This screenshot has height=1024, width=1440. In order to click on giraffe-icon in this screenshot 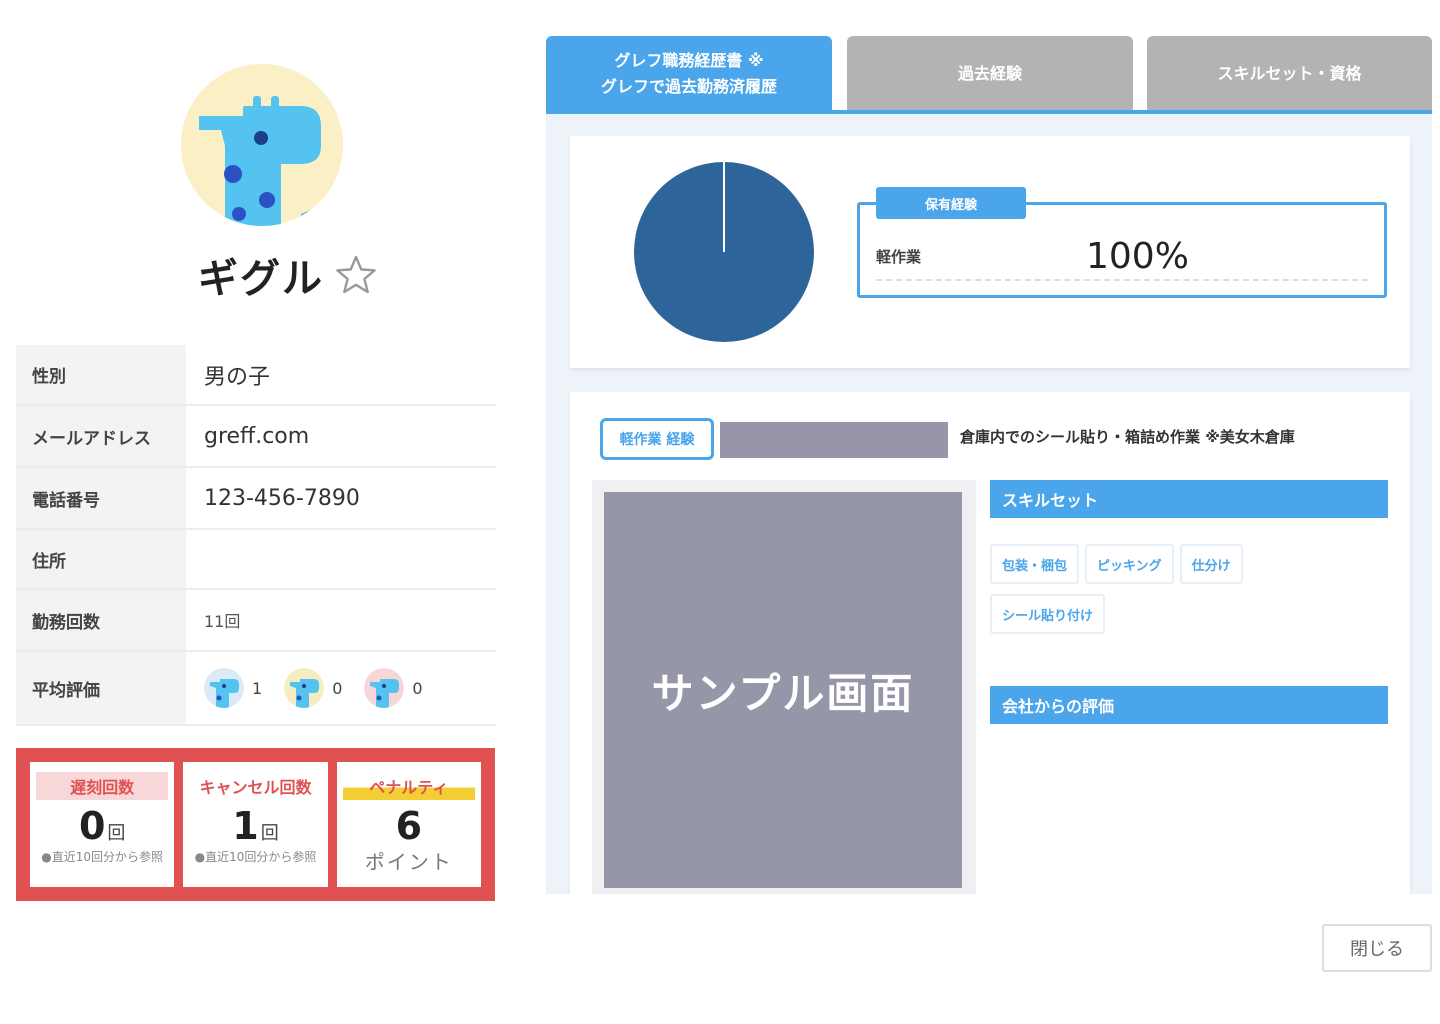, I will do `click(262, 145)`.